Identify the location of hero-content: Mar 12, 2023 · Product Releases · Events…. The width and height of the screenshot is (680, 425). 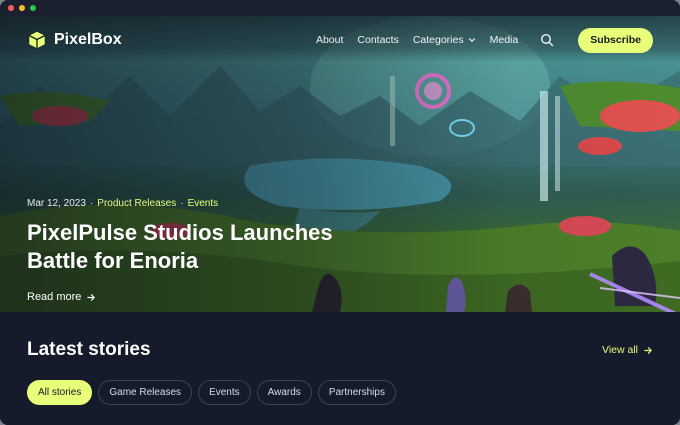
(207, 250).